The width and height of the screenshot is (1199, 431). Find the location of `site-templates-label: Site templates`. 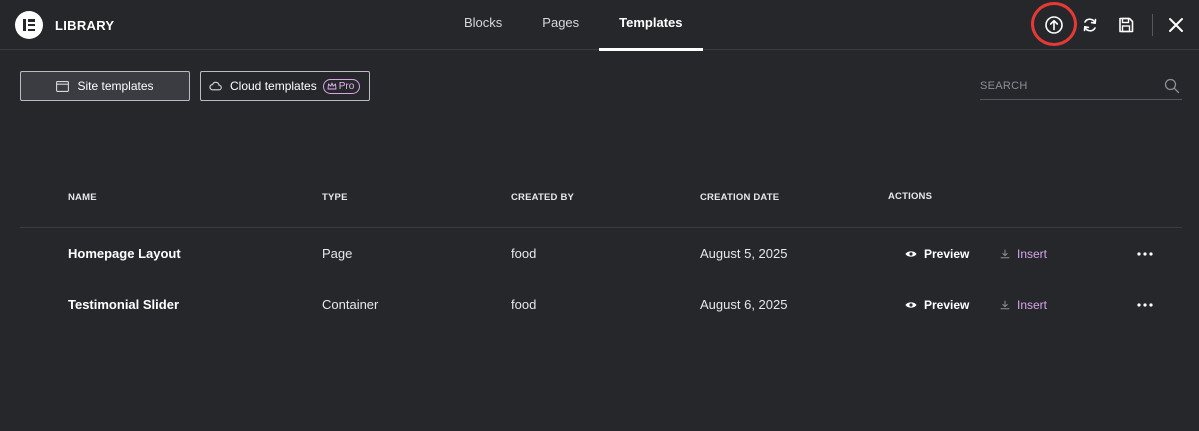

site-templates-label: Site templates is located at coordinates (115, 86).